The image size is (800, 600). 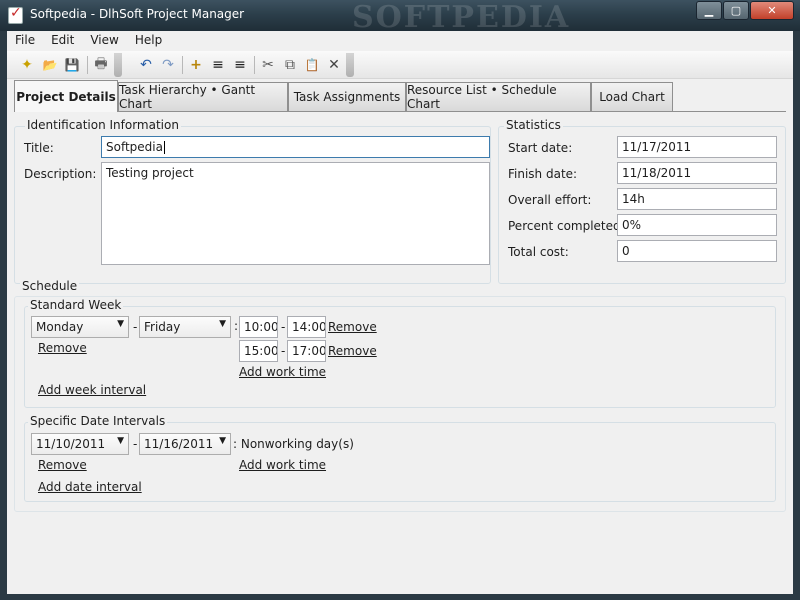 I want to click on start-time-input: 10:00, so click(x=258, y=327).